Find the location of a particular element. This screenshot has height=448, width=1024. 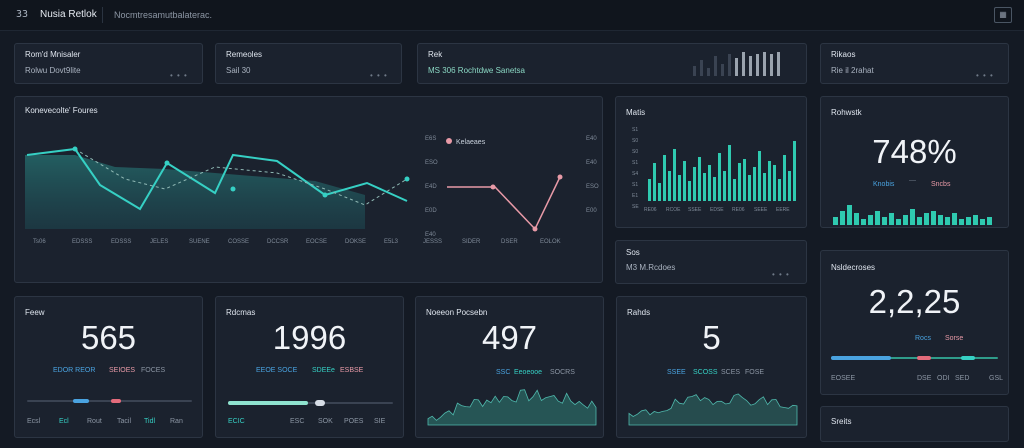

divider is located at coordinates (102, 15).